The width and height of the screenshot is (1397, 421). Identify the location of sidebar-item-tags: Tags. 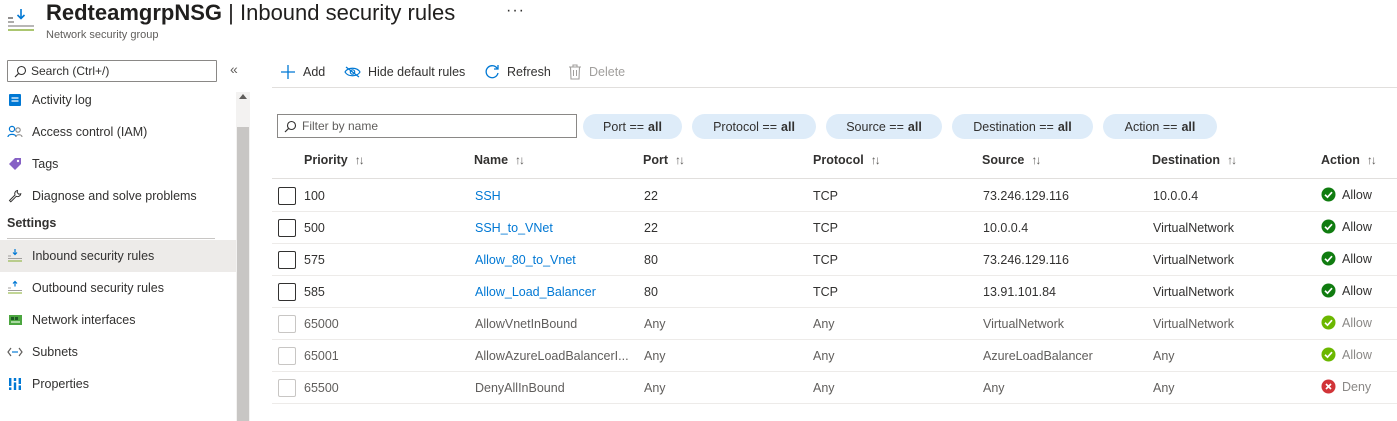
(118, 164).